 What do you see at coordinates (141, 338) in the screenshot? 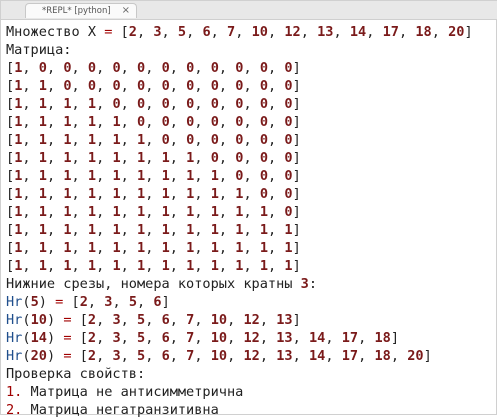
I see `list-number: 5` at bounding box center [141, 338].